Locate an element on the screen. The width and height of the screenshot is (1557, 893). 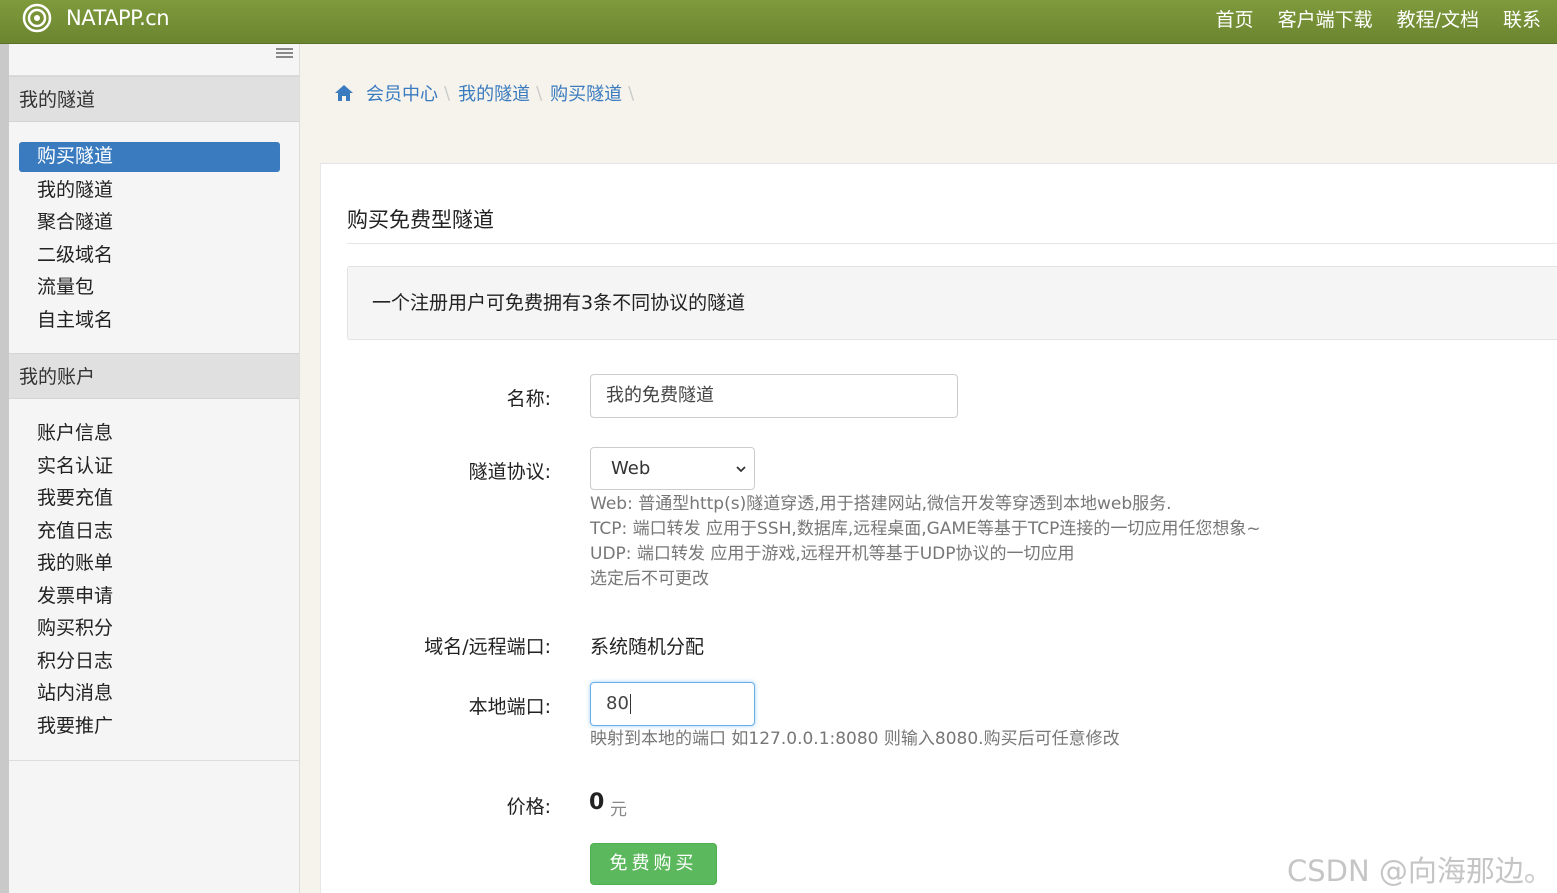
protocol-help-udp: UDP: 端口转发 应用于游戏,远程开机等基于UDP协议的一切应用 is located at coordinates (832, 554).